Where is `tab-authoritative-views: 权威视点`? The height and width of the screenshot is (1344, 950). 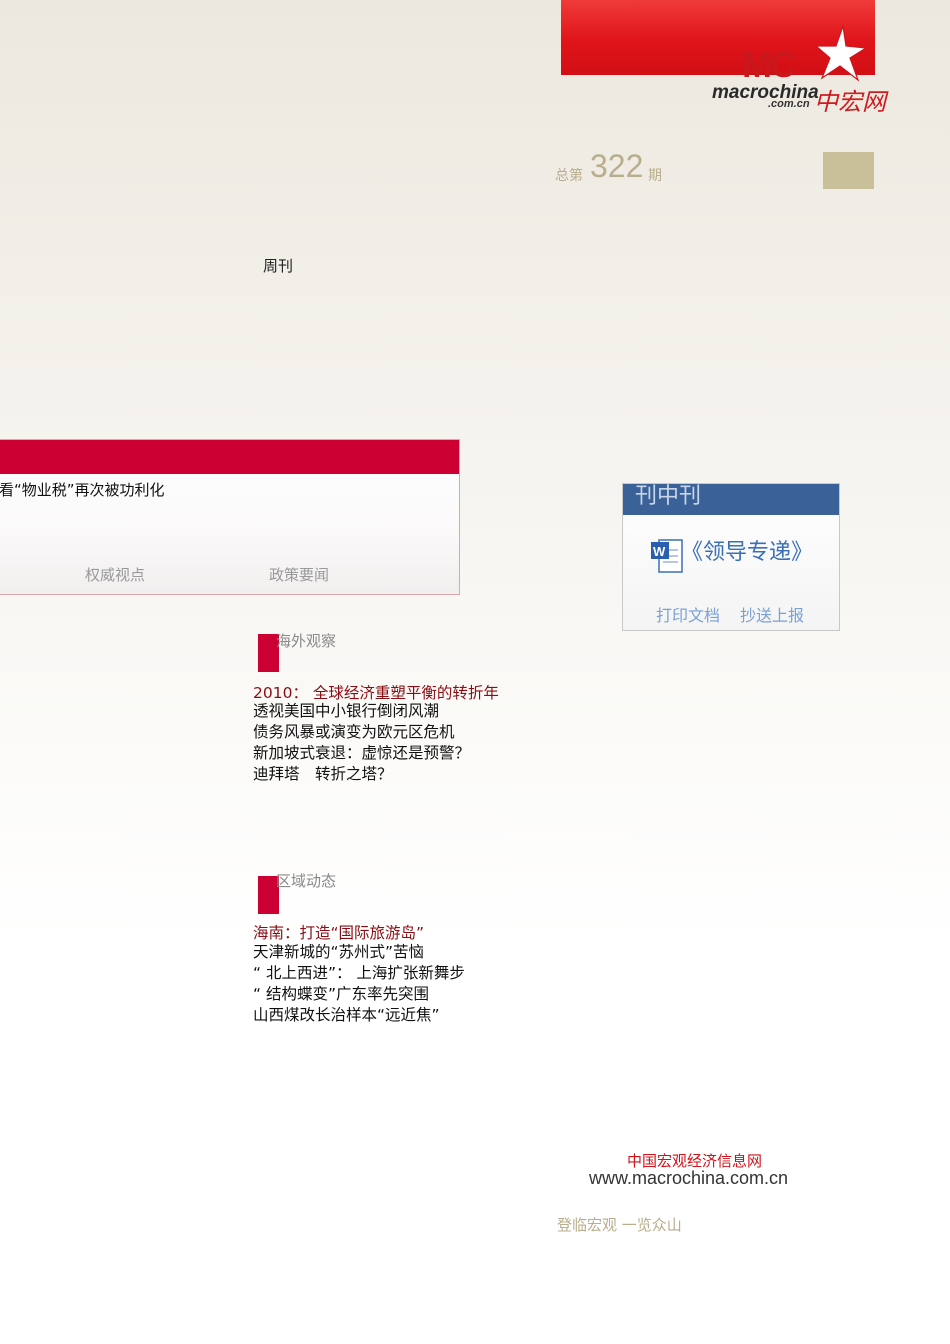 tab-authoritative-views: 权威视点 is located at coordinates (115, 574).